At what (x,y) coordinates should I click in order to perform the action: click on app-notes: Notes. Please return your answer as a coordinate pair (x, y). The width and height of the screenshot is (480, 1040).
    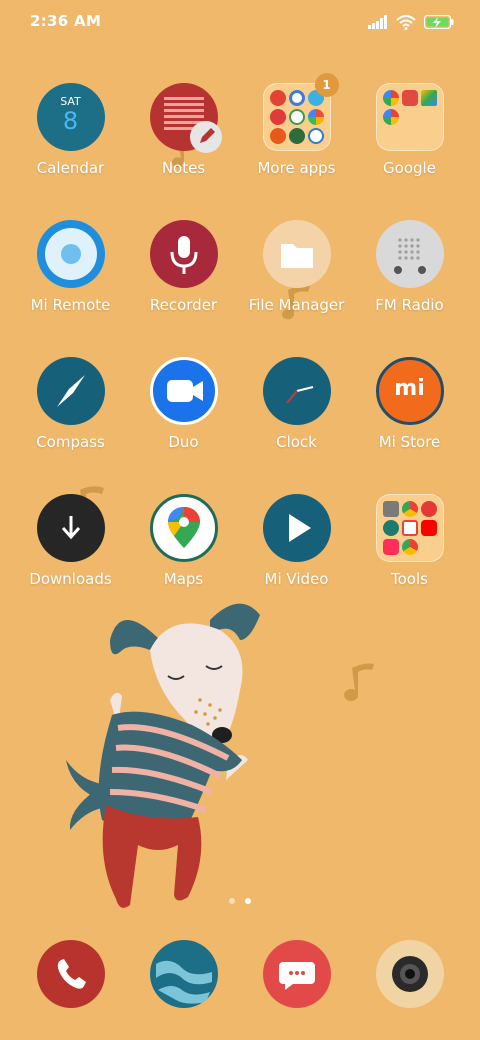
    Looking at the image, I should click on (183, 143).